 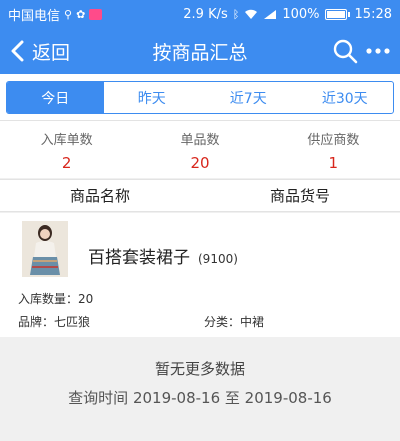 I want to click on battery-cap, so click(x=348, y=14).